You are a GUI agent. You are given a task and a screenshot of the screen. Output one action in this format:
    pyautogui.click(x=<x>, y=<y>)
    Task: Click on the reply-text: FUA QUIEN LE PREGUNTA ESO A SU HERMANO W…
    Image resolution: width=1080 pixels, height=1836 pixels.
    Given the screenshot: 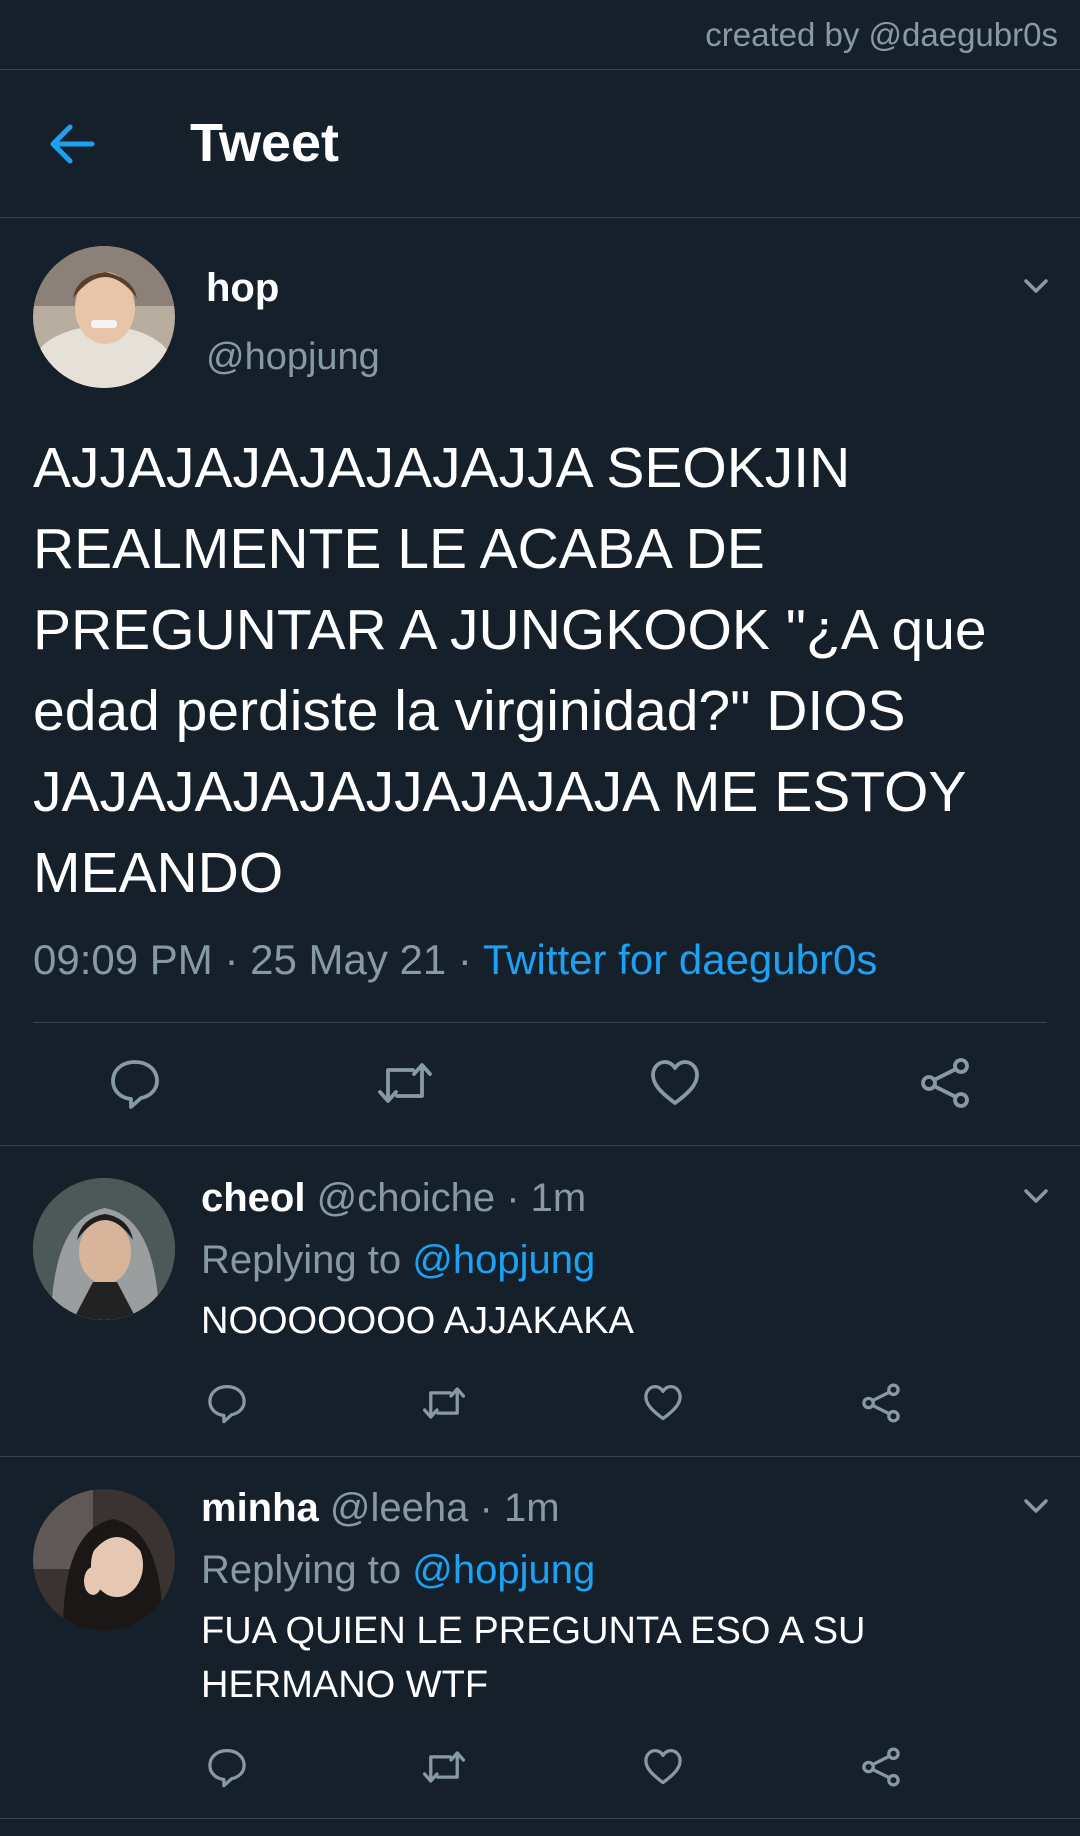 What is the action you would take?
    pyautogui.click(x=533, y=1658)
    